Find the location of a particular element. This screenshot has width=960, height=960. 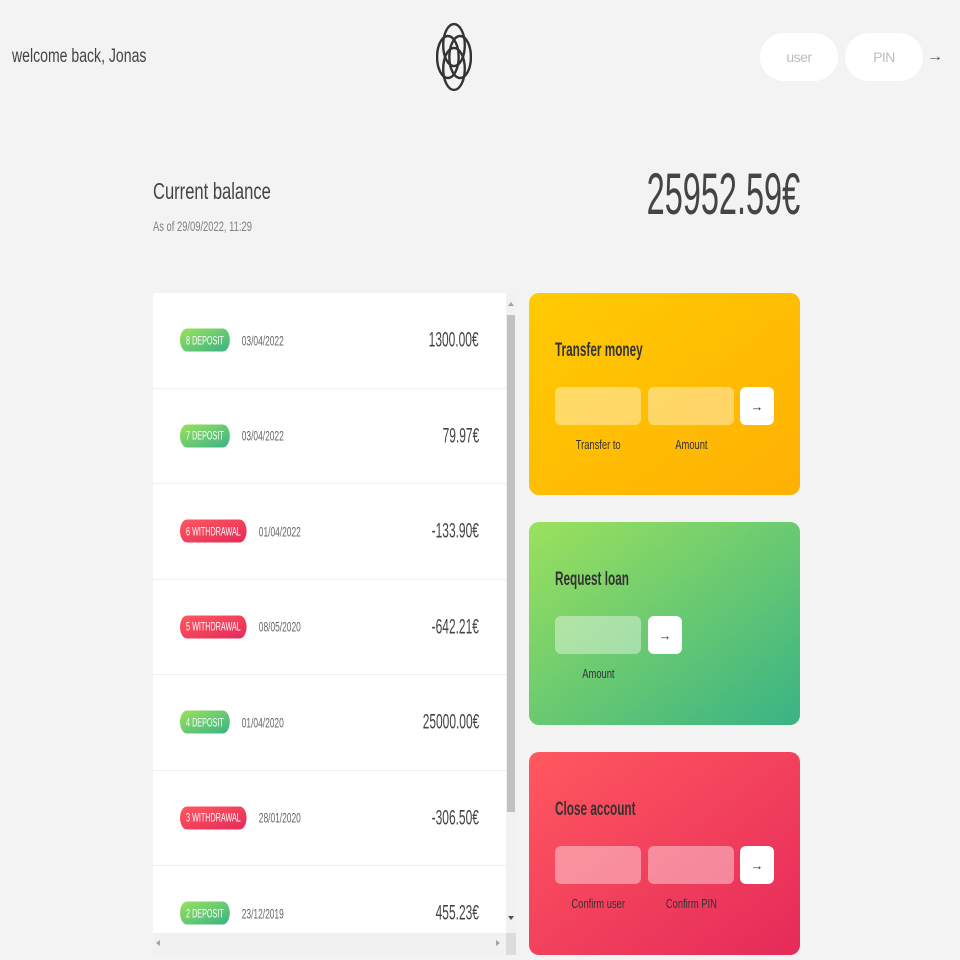

movement-number: 3 is located at coordinates (188, 817).